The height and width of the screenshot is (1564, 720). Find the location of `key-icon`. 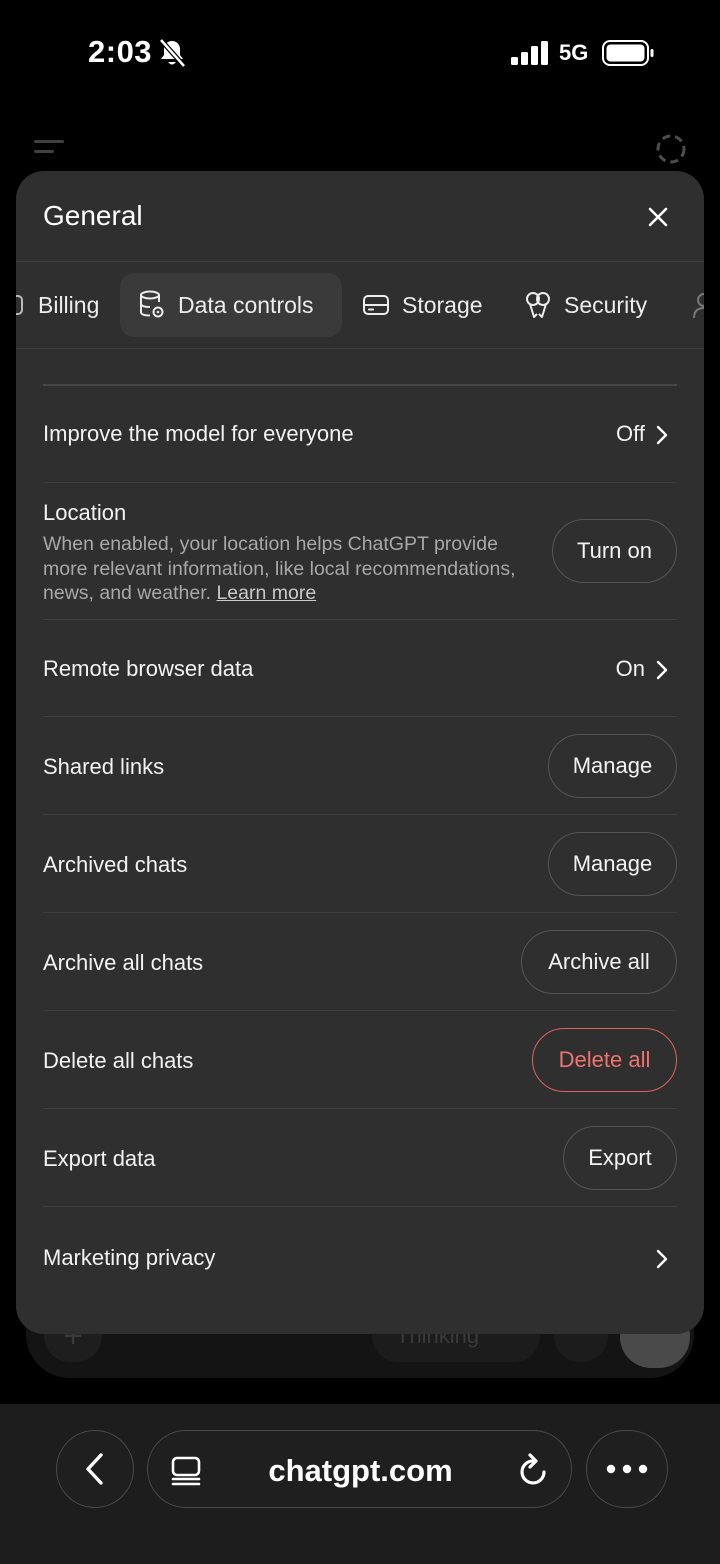

key-icon is located at coordinates (538, 305).